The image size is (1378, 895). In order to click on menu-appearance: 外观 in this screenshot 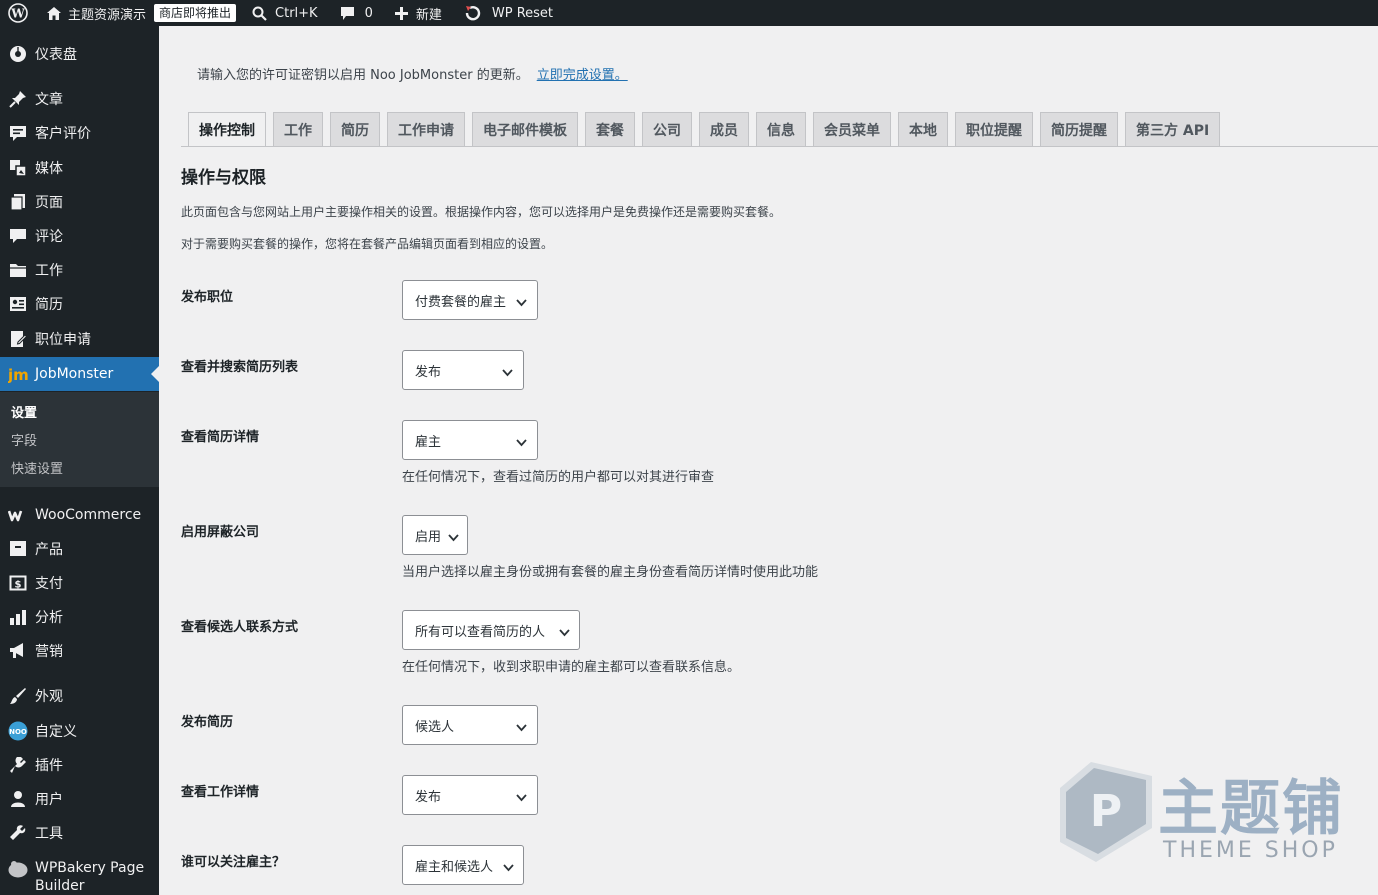, I will do `click(79, 696)`.